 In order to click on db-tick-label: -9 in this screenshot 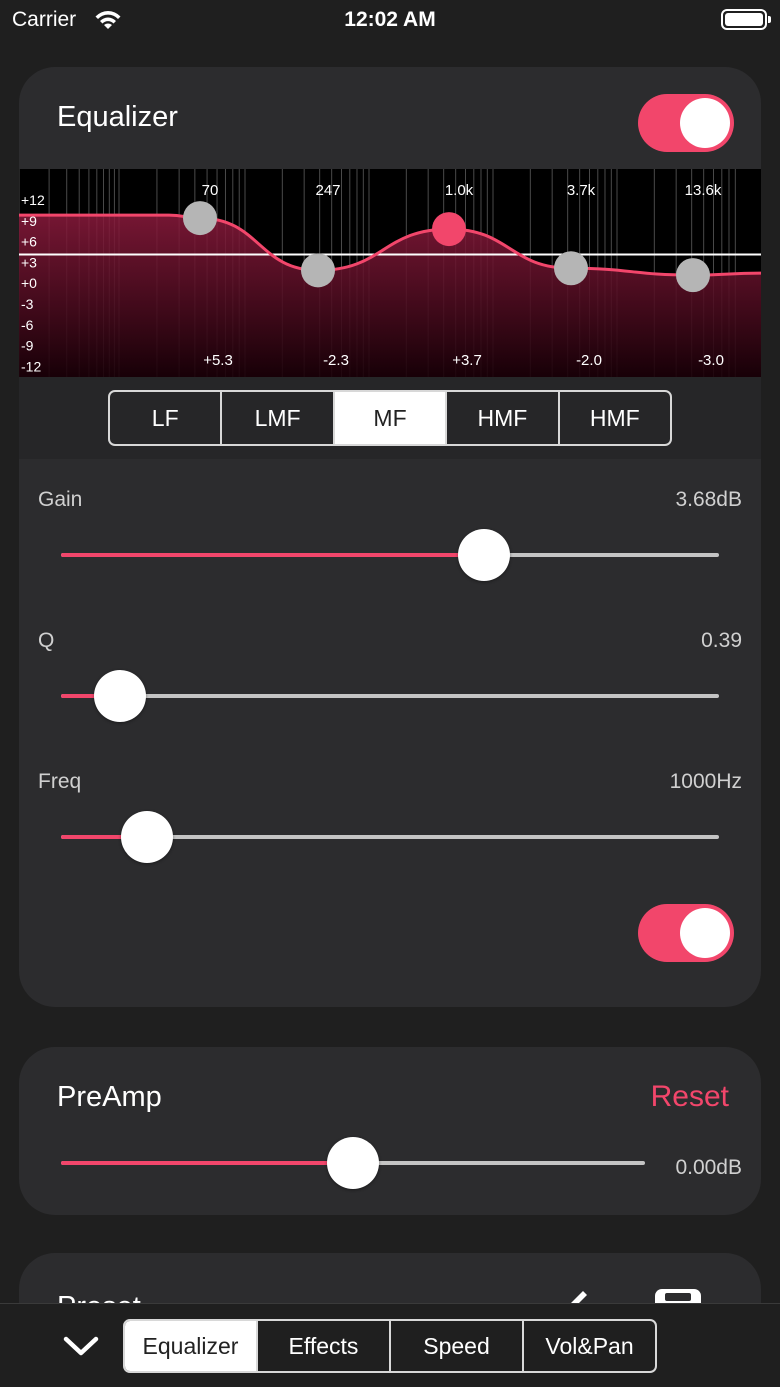, I will do `click(27, 346)`.